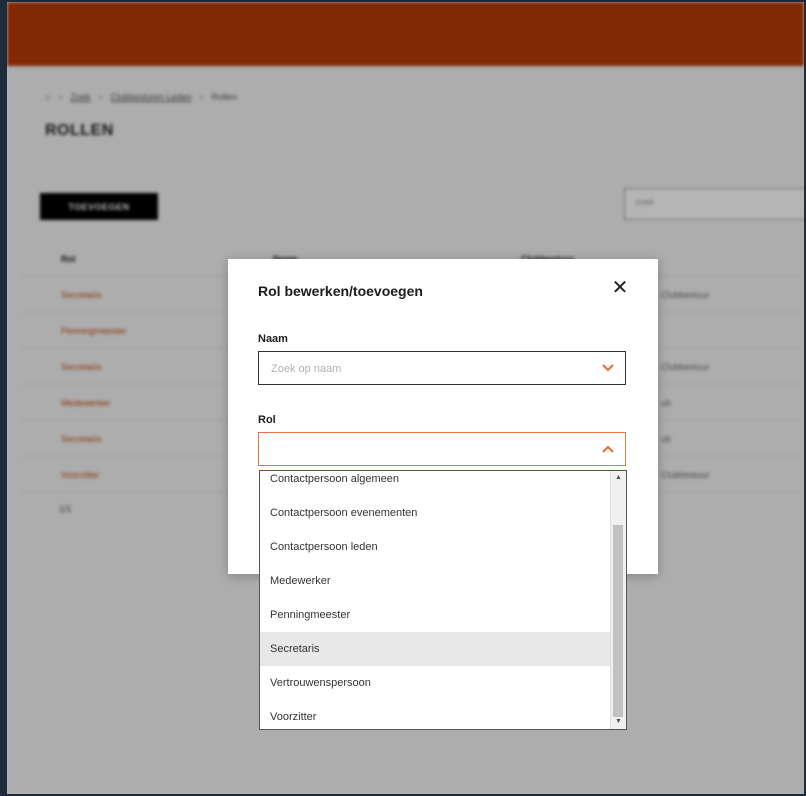 The image size is (806, 796). I want to click on naam-label: Naam, so click(273, 339).